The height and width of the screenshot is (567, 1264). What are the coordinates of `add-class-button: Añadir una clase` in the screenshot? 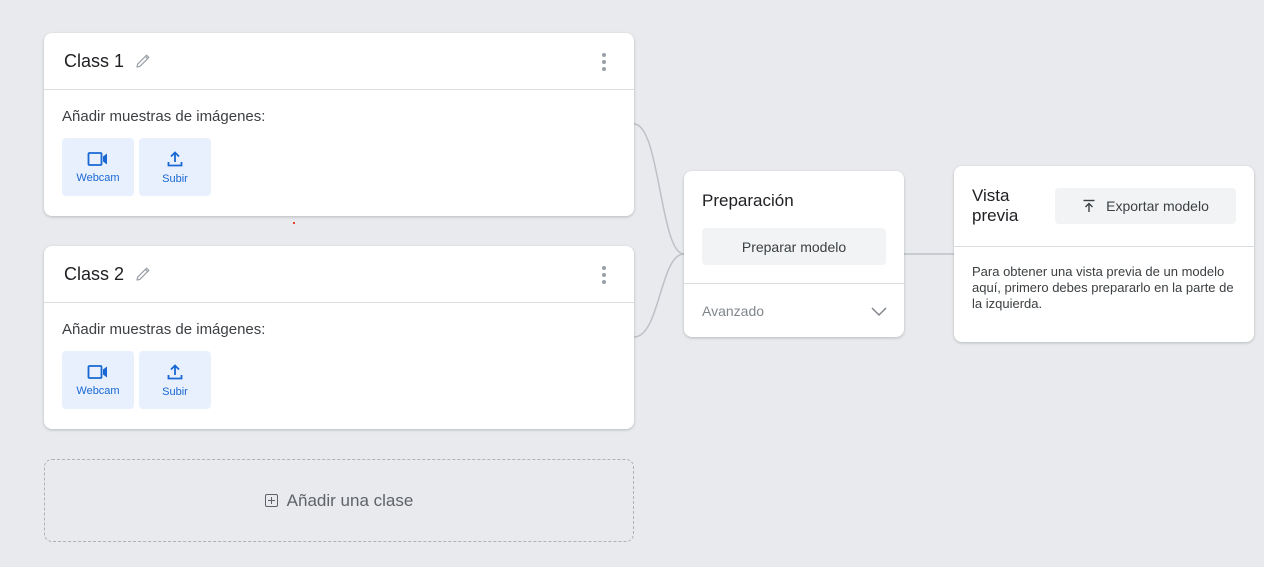 It's located at (339, 500).